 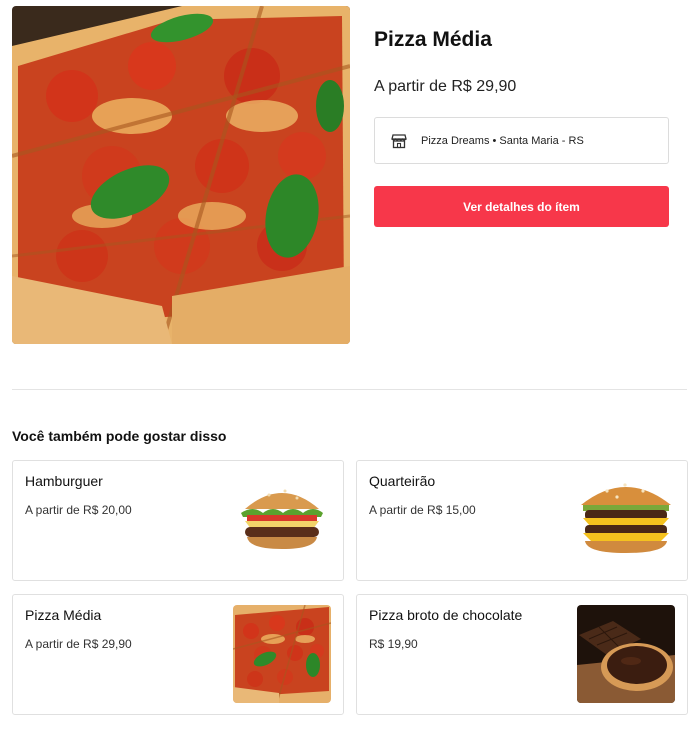 What do you see at coordinates (446, 615) in the screenshot?
I see `related-item-name: Pizza broto de chocolate` at bounding box center [446, 615].